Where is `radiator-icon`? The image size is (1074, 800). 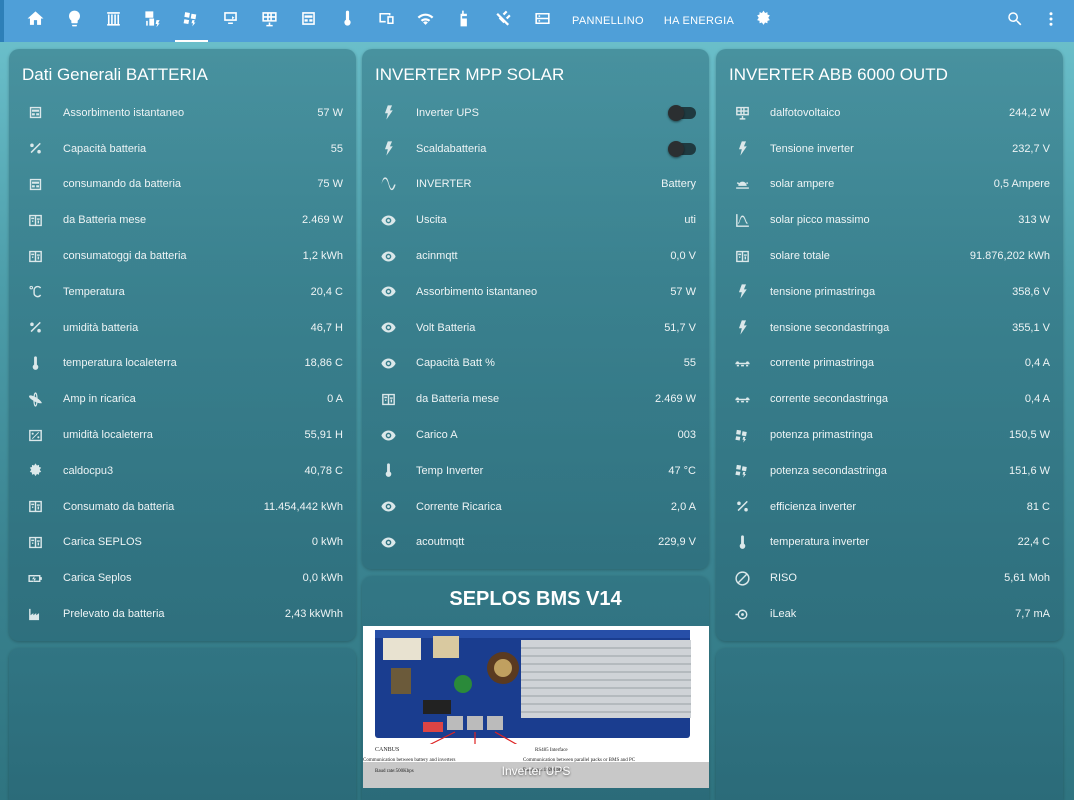
radiator-icon is located at coordinates (113, 21).